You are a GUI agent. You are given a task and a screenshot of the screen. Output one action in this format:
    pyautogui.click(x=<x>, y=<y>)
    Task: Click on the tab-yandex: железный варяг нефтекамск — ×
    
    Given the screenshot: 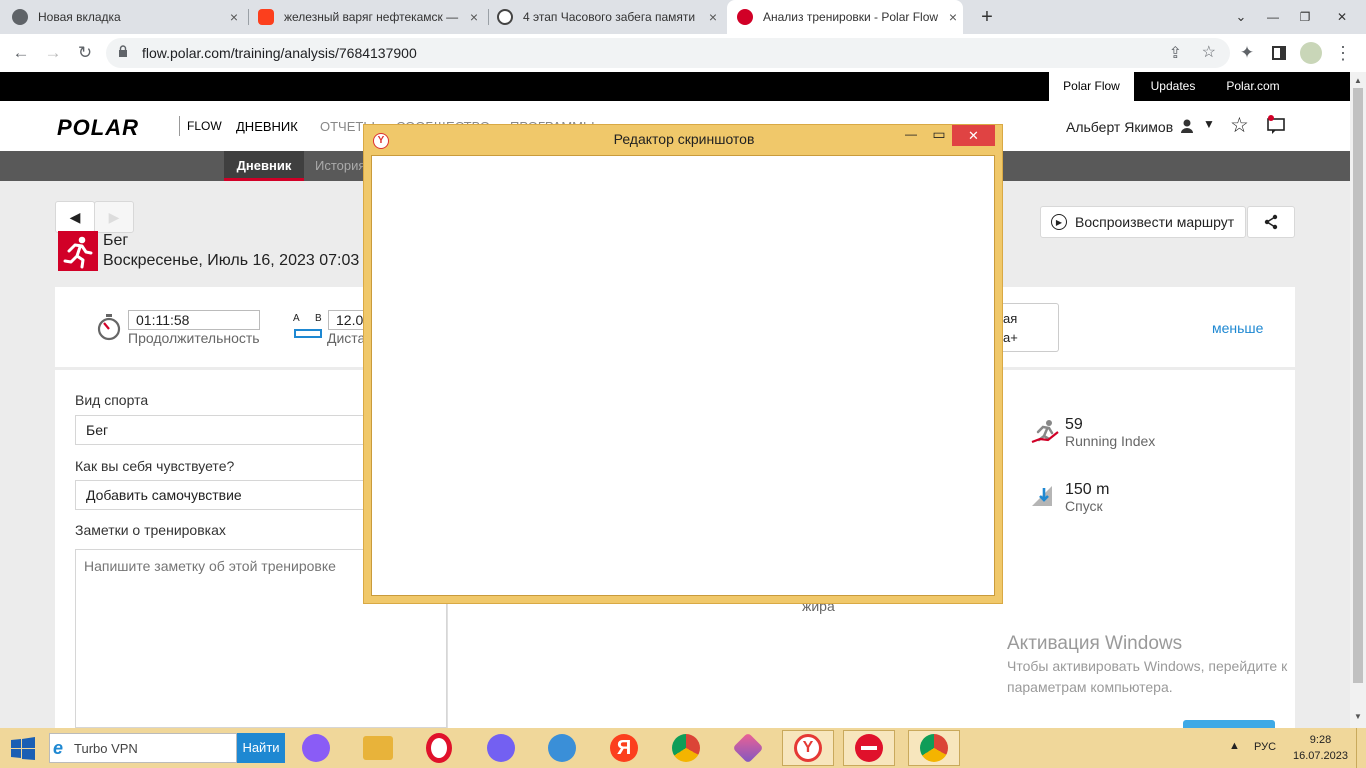 What is the action you would take?
    pyautogui.click(x=371, y=17)
    